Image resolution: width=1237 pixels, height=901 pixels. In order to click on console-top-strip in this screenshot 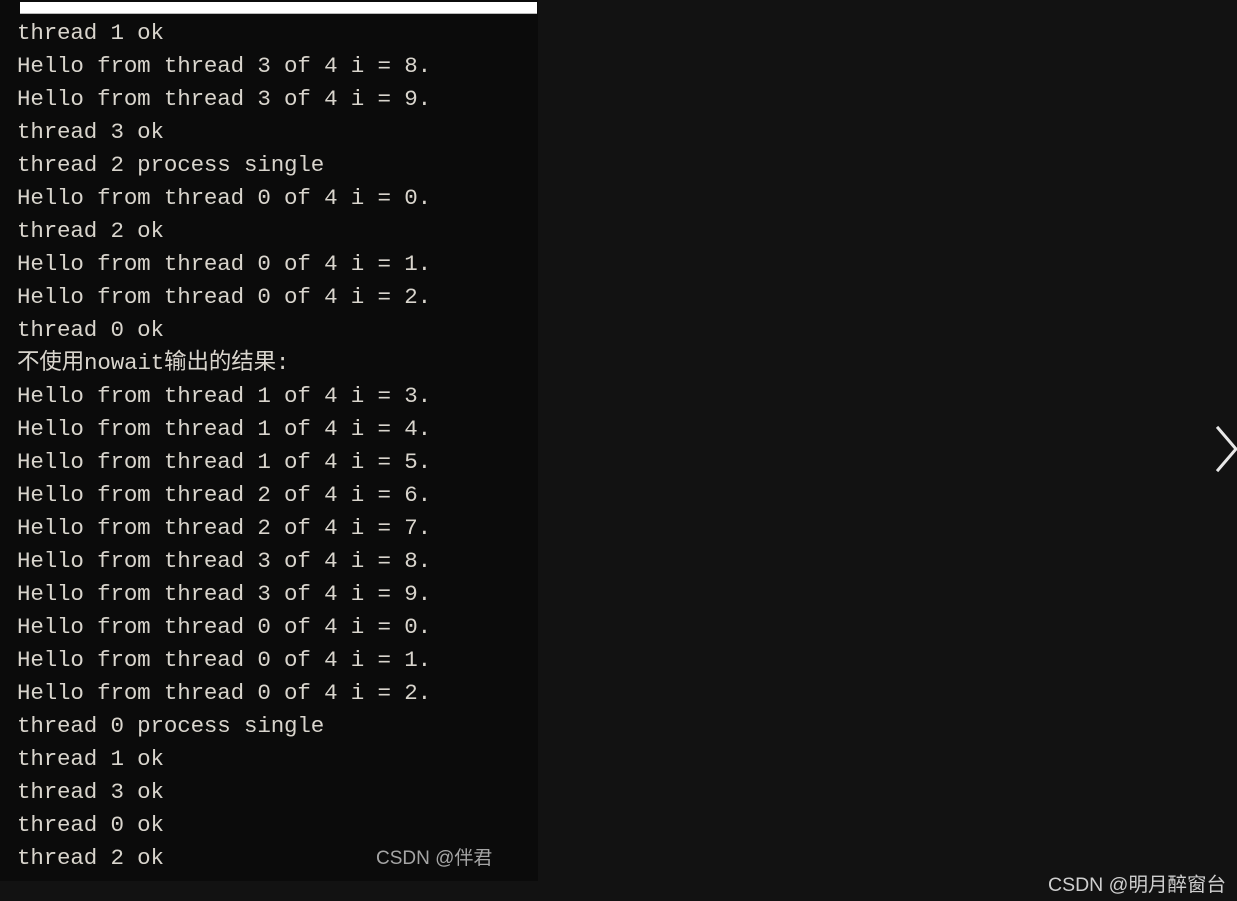, I will do `click(278, 8)`.